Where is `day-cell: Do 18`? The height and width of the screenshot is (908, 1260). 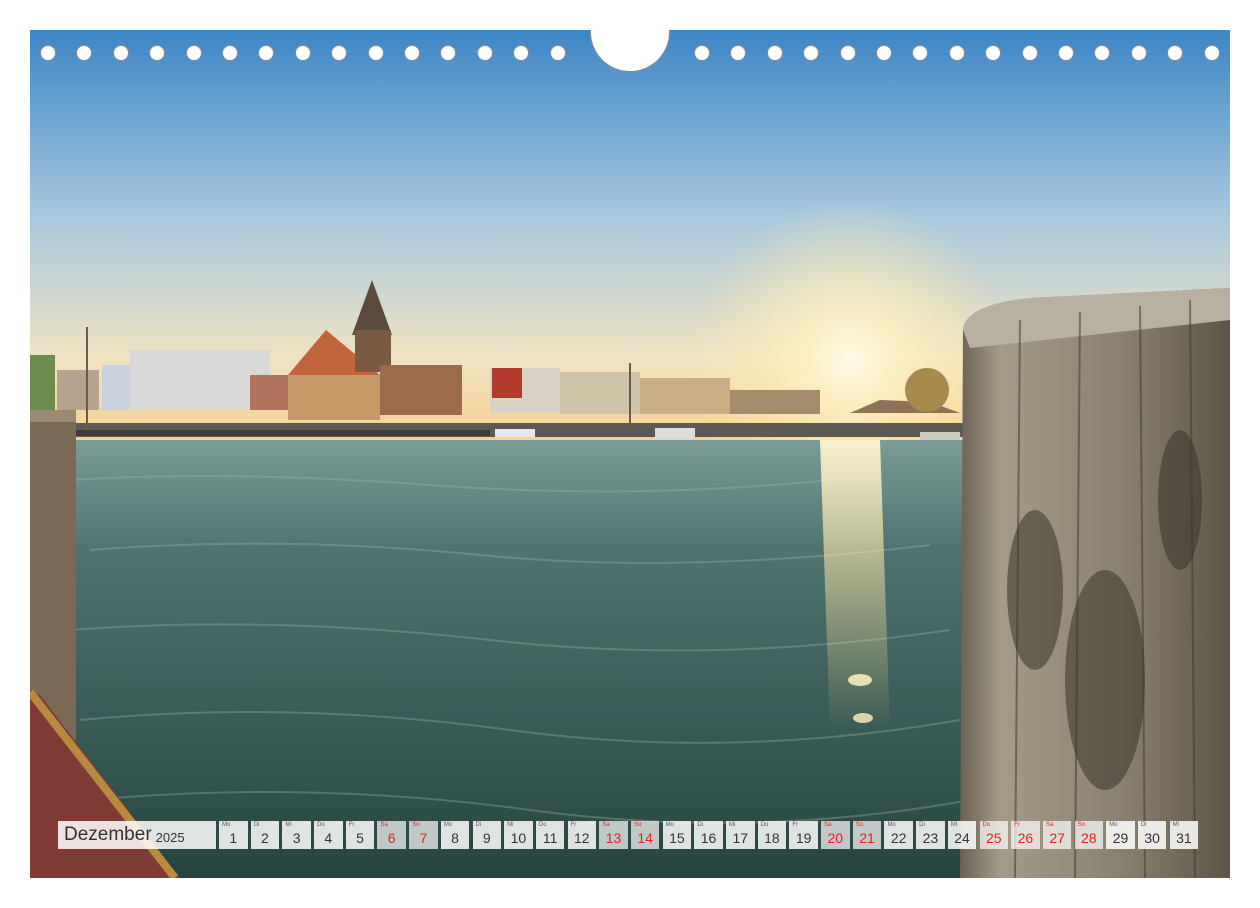 day-cell: Do 18 is located at coordinates (772, 835).